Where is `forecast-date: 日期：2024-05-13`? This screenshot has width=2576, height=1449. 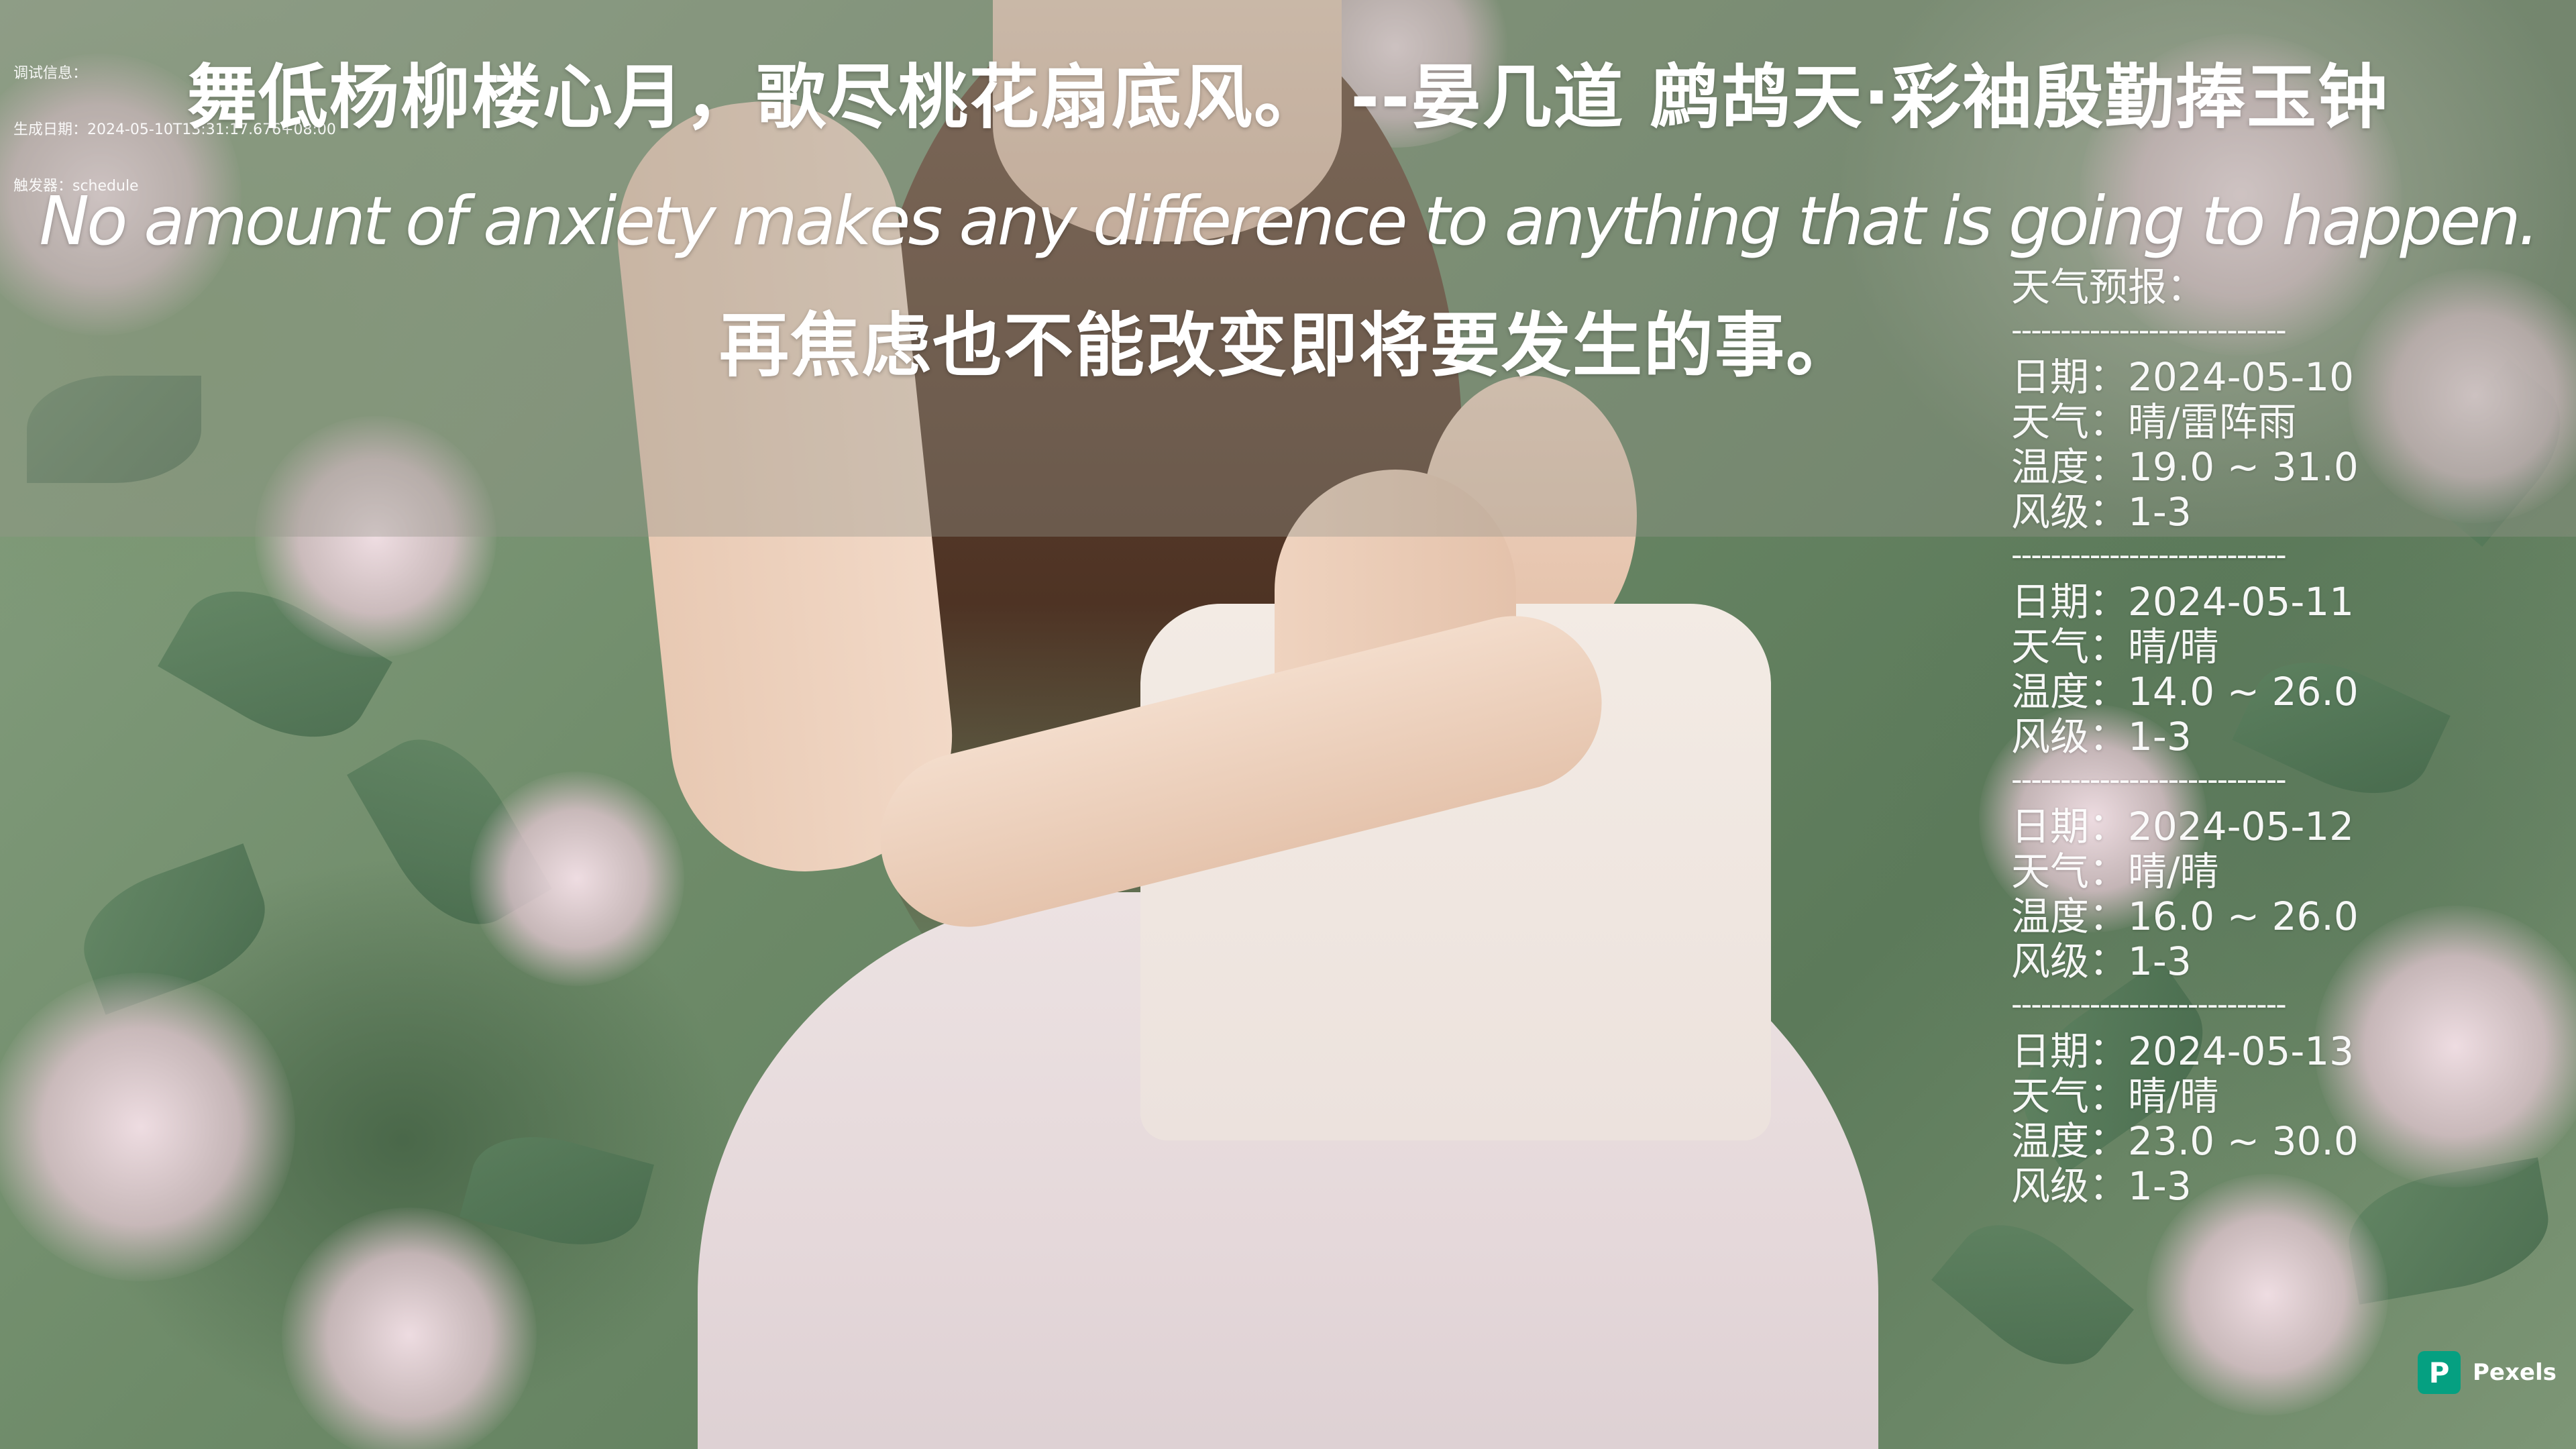
forecast-date: 日期：2024-05-13 is located at coordinates (2183, 1051).